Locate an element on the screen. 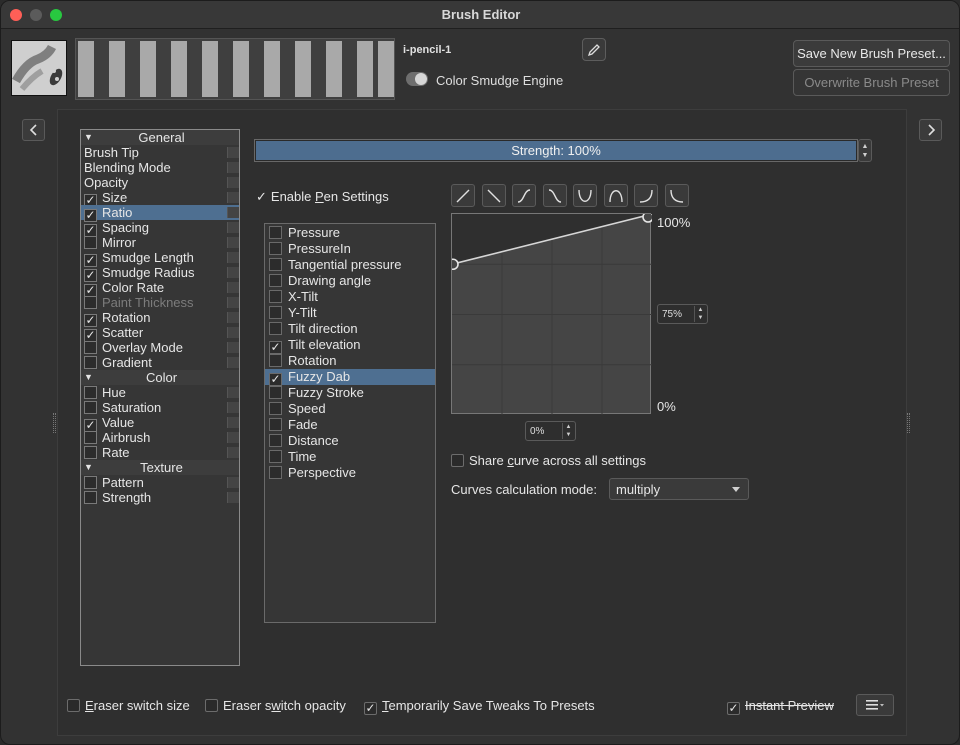 This screenshot has width=960, height=745. curve-editor is located at coordinates (550, 313).